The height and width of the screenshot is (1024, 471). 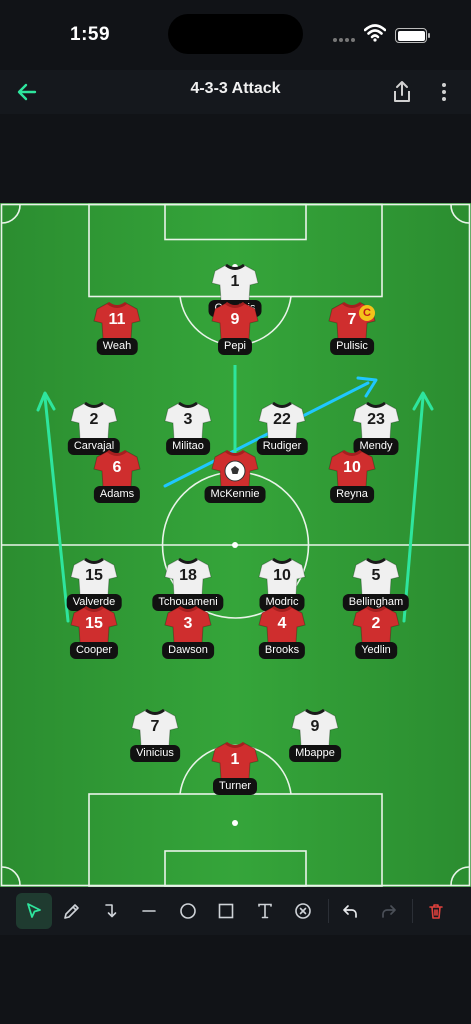 What do you see at coordinates (367, 313) in the screenshot?
I see `captain-badge: C` at bounding box center [367, 313].